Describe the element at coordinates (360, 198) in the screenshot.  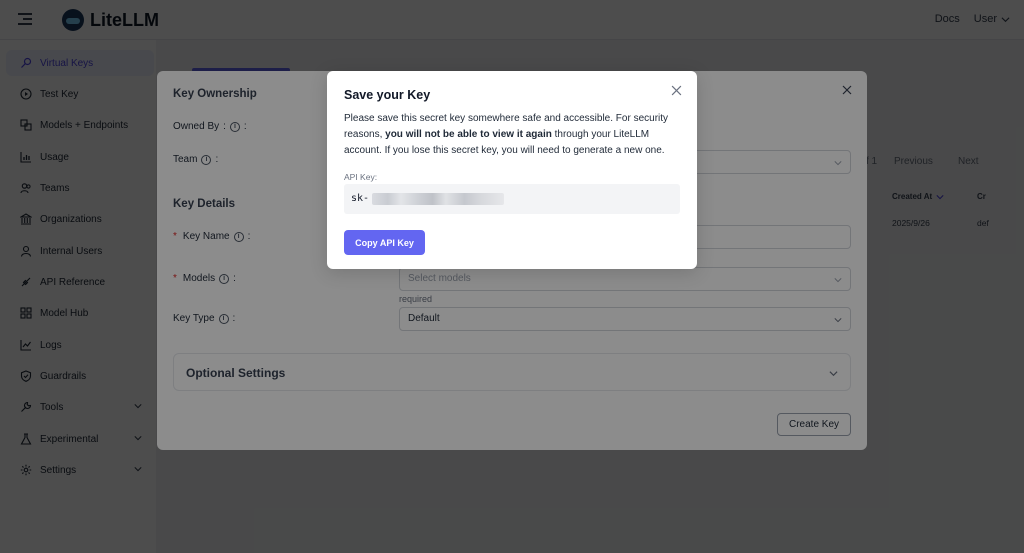
I see `api-key-prefix: sk-` at that location.